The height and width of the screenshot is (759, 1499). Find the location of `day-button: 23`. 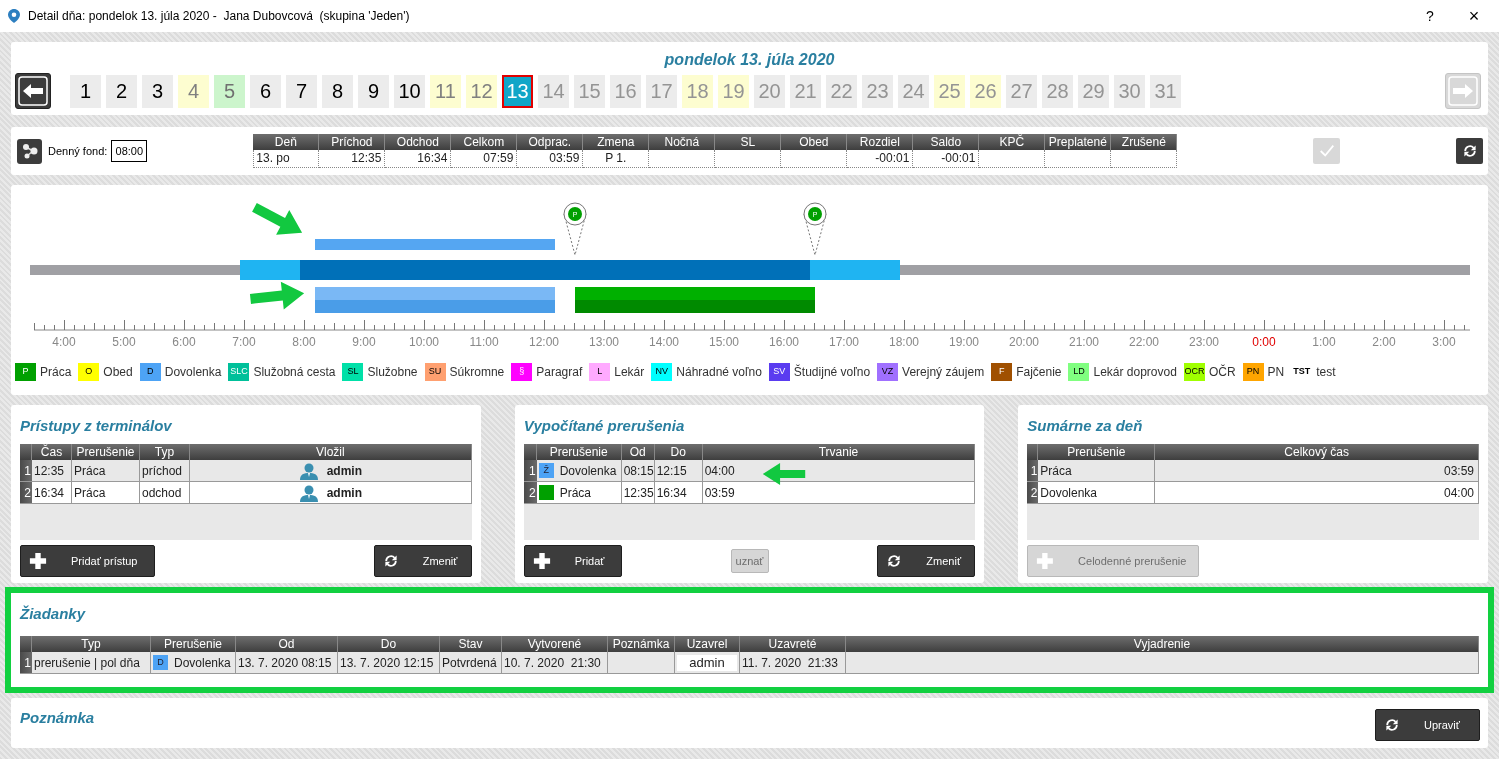

day-button: 23 is located at coordinates (877, 91).